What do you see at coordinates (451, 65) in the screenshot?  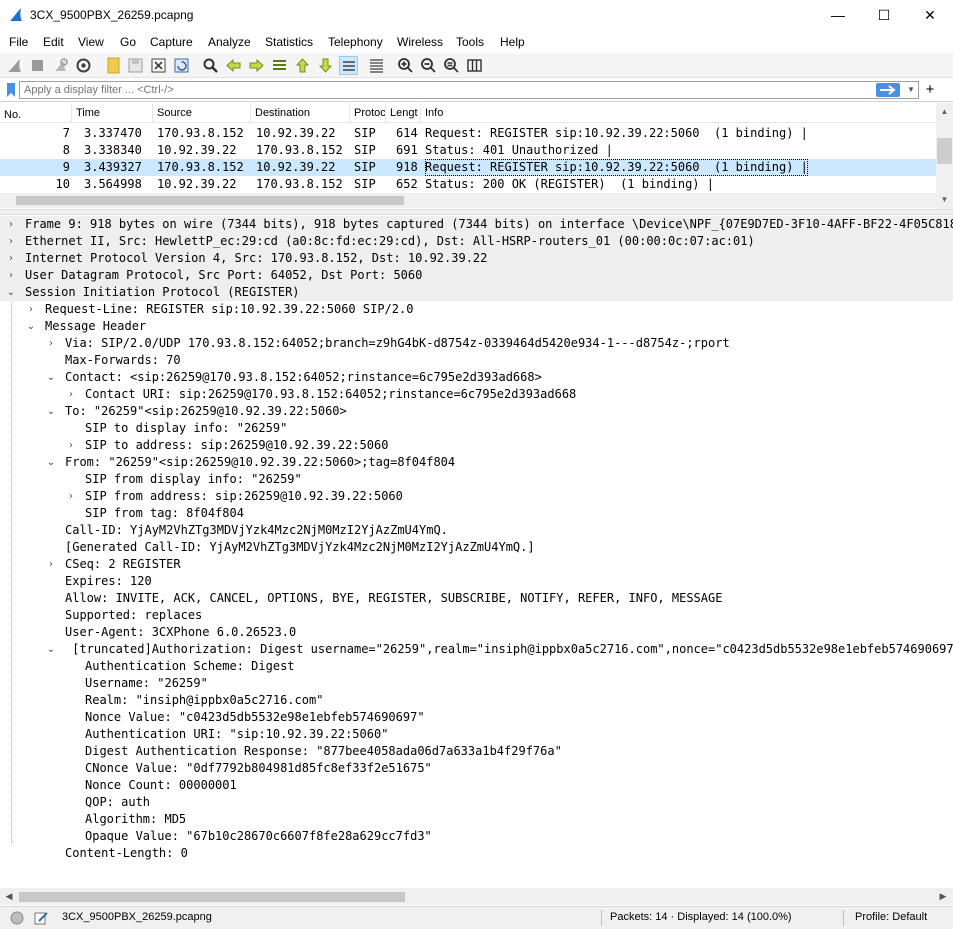 I see `zoom-normal-icon` at bounding box center [451, 65].